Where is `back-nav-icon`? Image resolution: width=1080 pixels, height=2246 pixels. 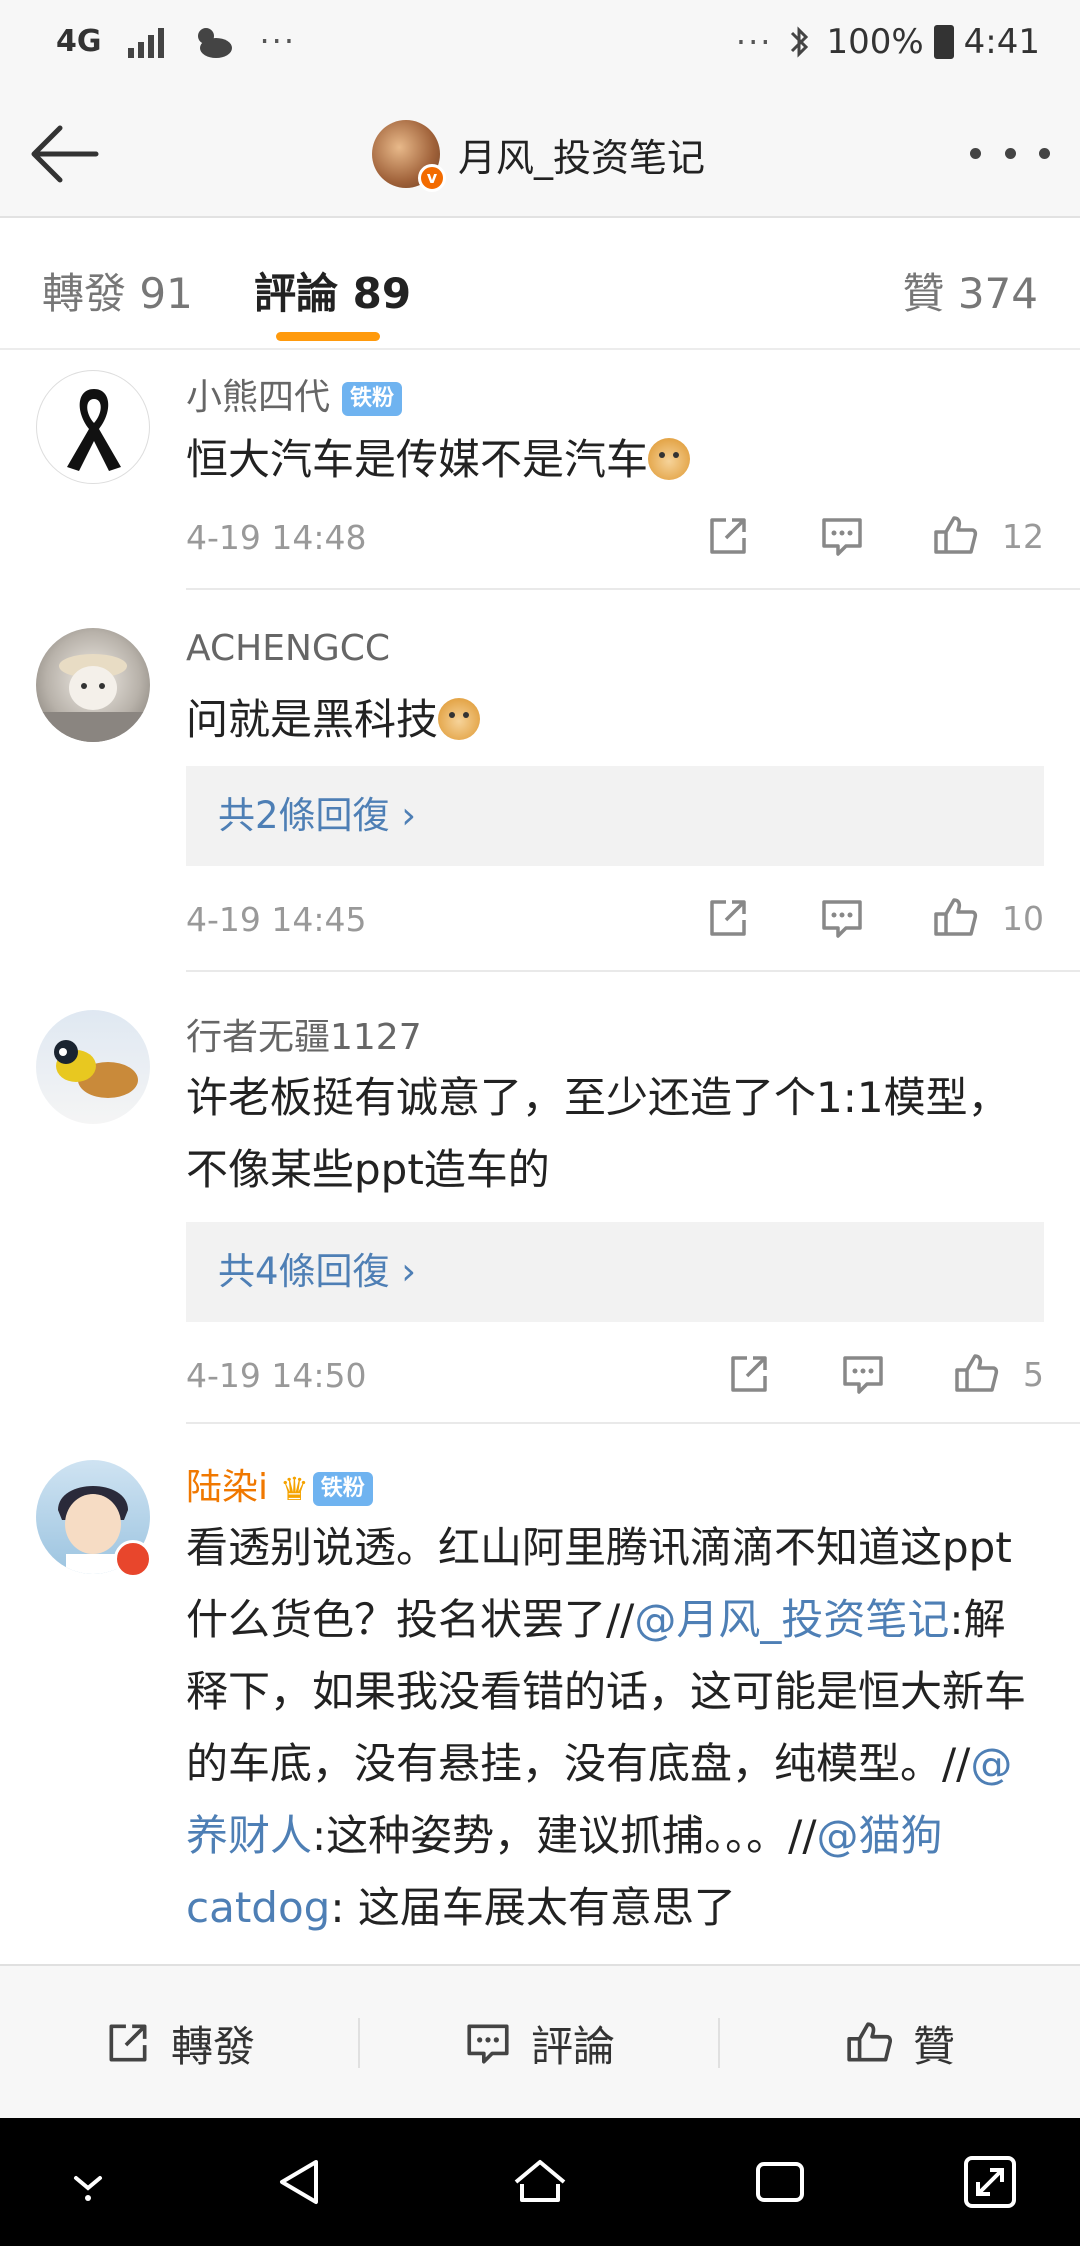 back-nav-icon is located at coordinates (300, 2182).